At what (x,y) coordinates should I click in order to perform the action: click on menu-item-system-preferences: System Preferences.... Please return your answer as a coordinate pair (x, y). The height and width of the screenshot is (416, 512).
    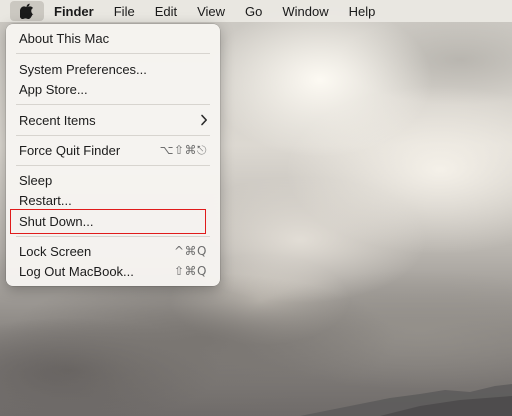
    Looking at the image, I should click on (113, 69).